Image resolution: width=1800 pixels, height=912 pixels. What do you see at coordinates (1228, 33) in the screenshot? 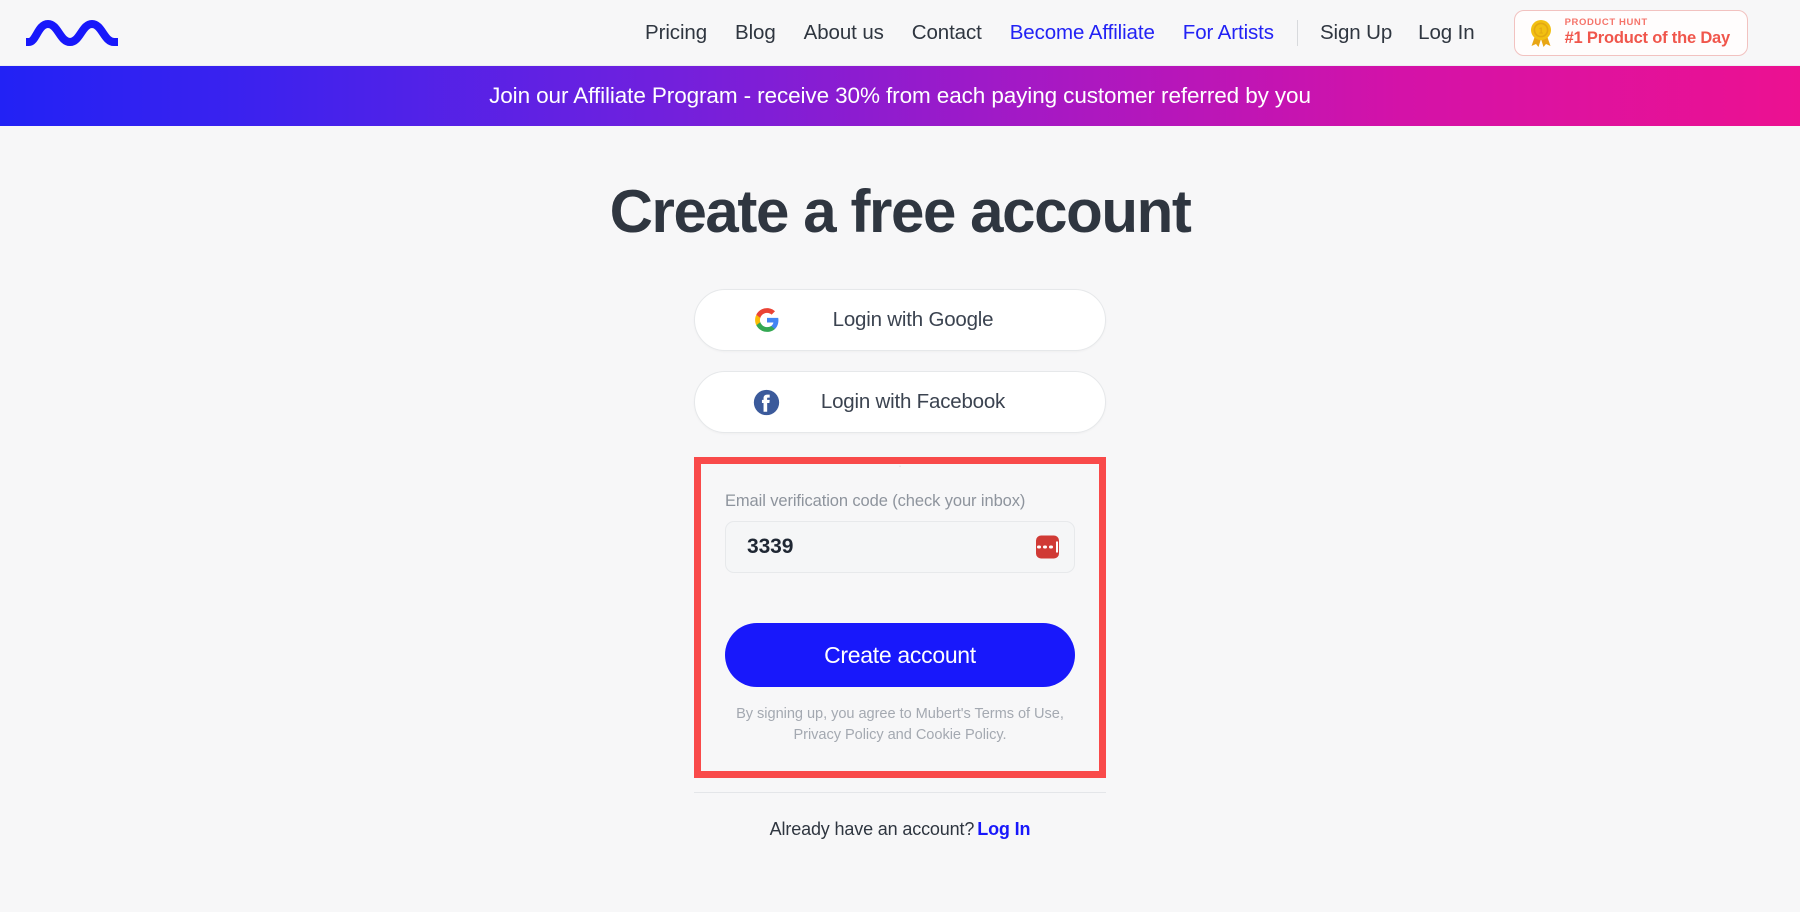
I see `nav-item-for-artists: For Artists` at bounding box center [1228, 33].